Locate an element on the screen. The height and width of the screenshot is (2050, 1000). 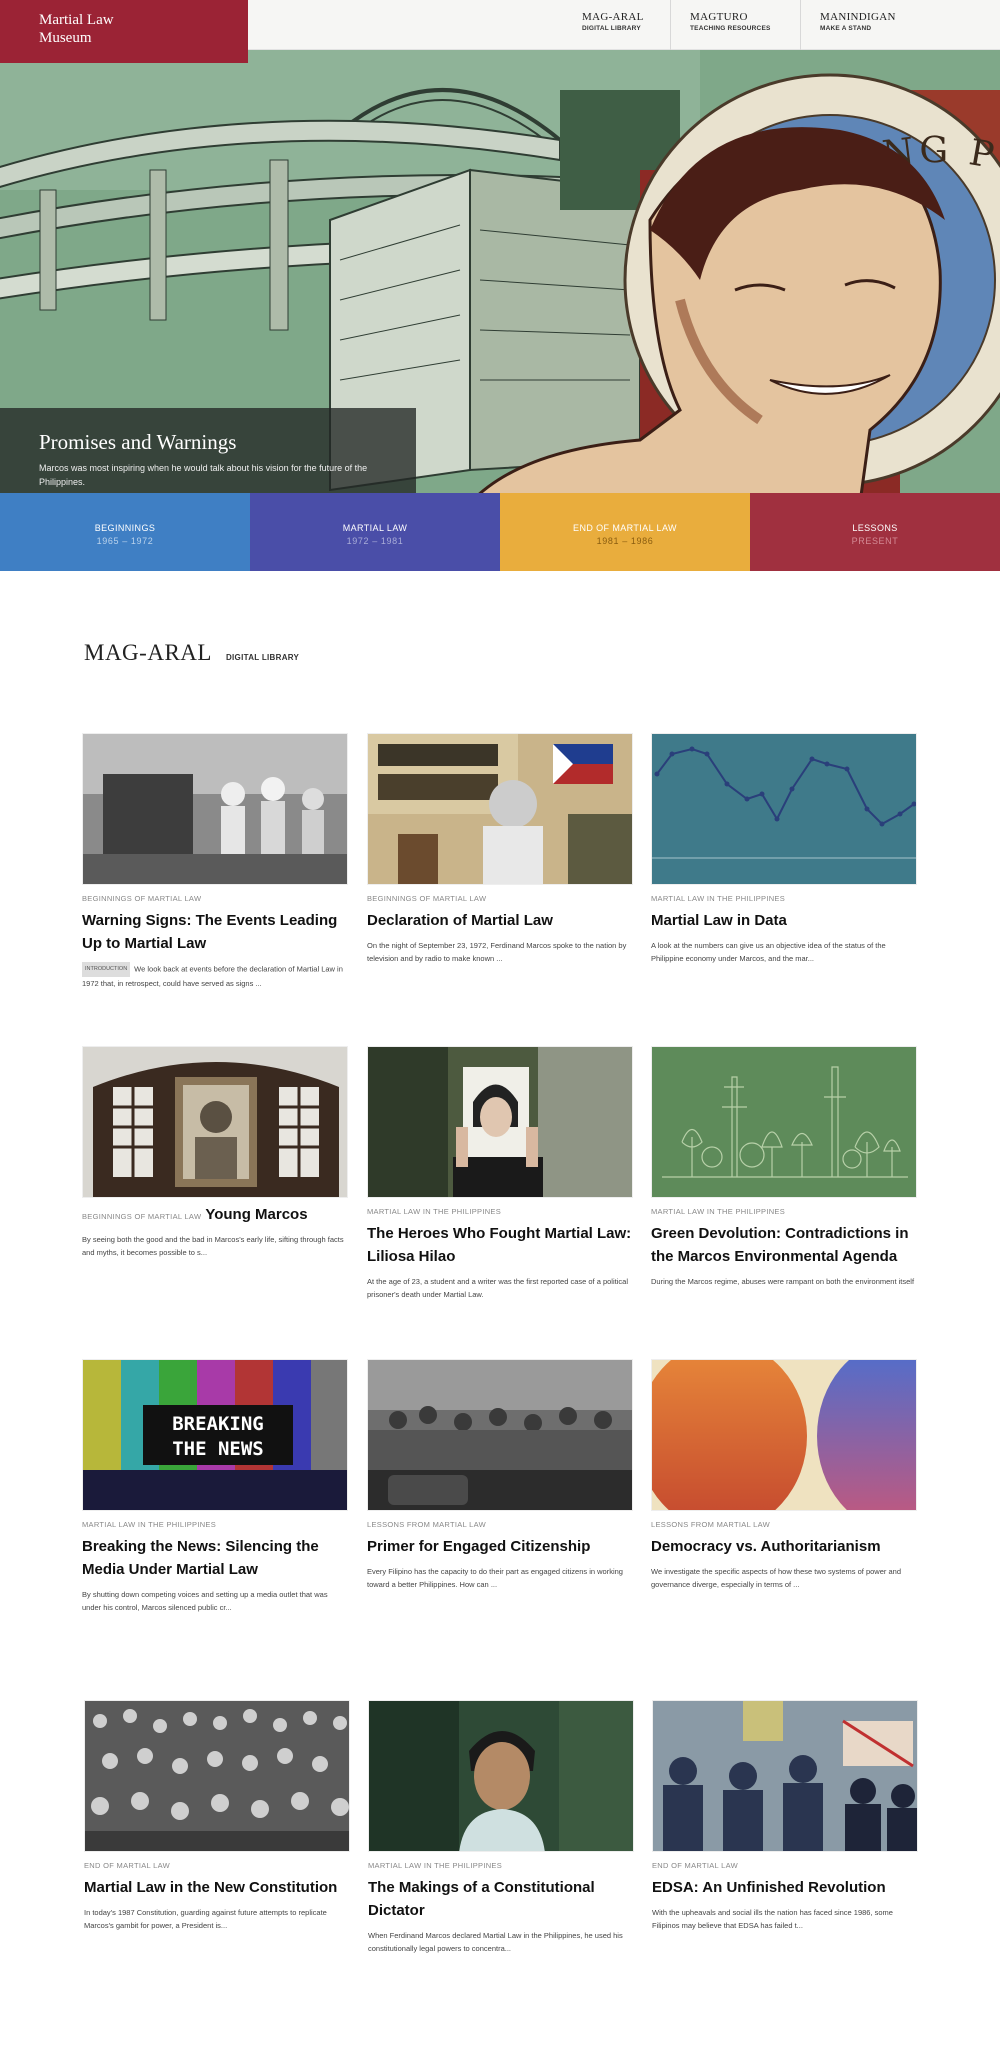
site-logo: Martial Law Museum is located at coordinates (124, 31).